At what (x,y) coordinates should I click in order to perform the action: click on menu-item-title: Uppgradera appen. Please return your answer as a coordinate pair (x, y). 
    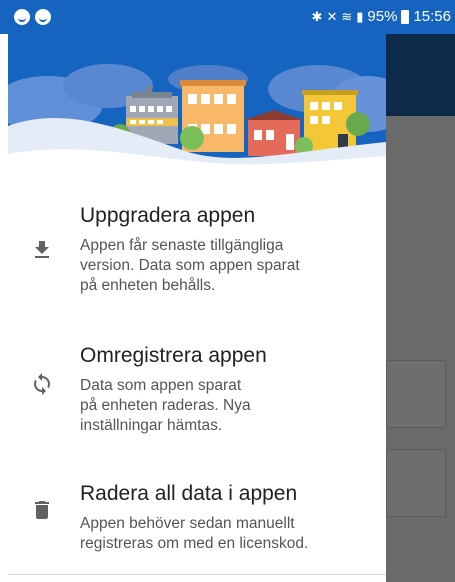
    Looking at the image, I should click on (168, 215).